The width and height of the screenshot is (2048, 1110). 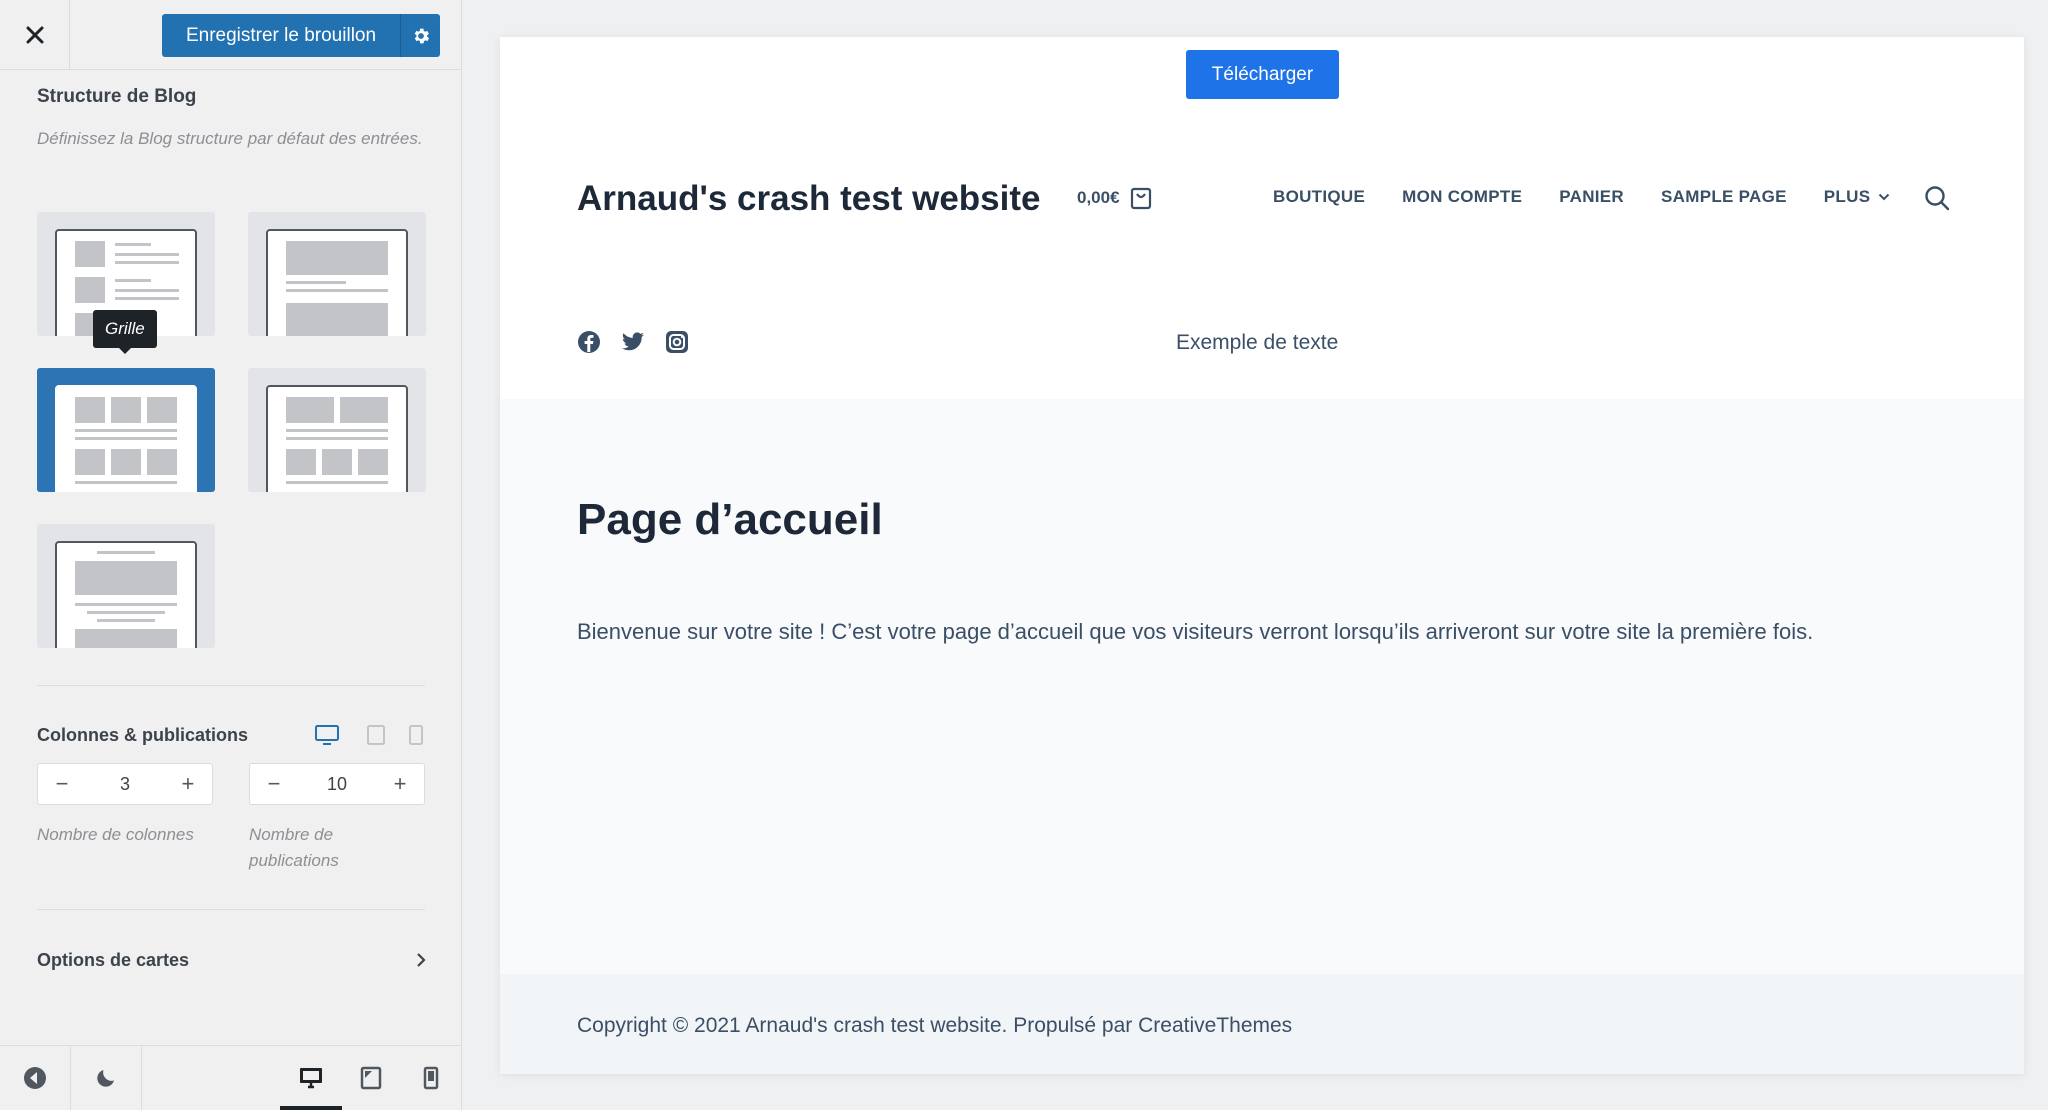 I want to click on cart-widget: 0,00€, so click(x=1114, y=198).